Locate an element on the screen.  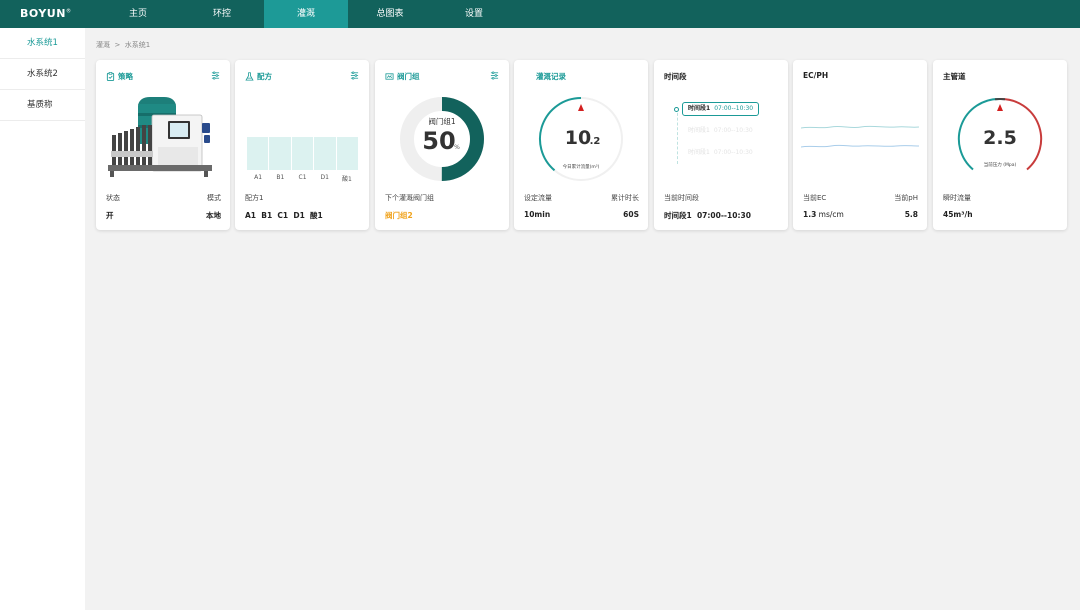
pressure-gauge: 2.5 当前压力 (Mpa) is located at coordinates (1000, 134).